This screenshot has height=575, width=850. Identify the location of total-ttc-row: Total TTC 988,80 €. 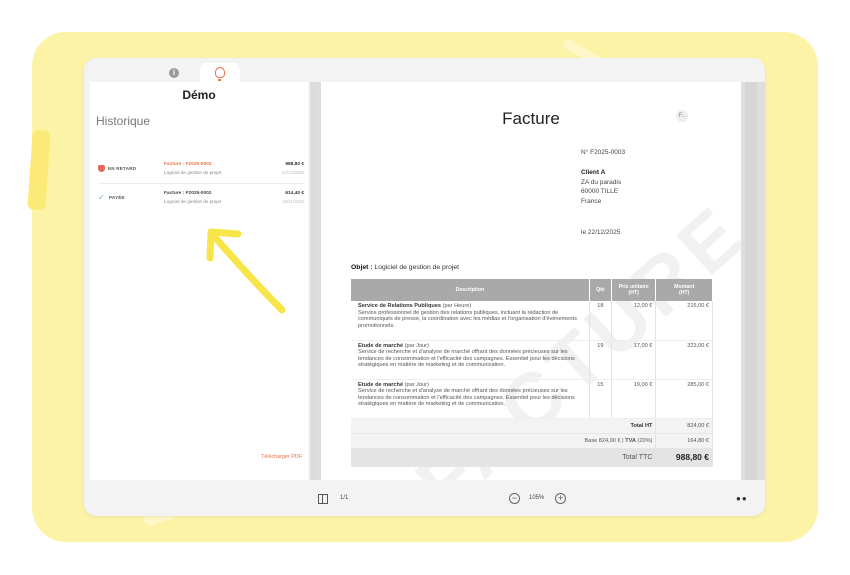
(532, 457).